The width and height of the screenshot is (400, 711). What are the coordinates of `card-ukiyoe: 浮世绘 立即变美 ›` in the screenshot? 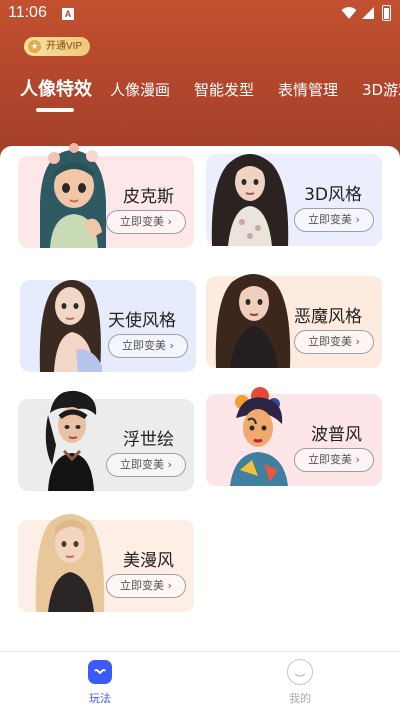 It's located at (106, 440).